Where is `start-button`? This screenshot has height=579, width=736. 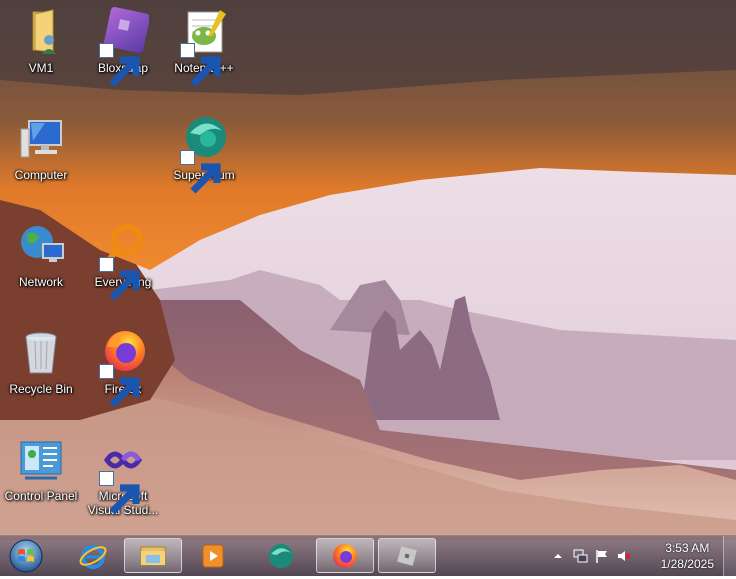
start-button is located at coordinates (26, 556).